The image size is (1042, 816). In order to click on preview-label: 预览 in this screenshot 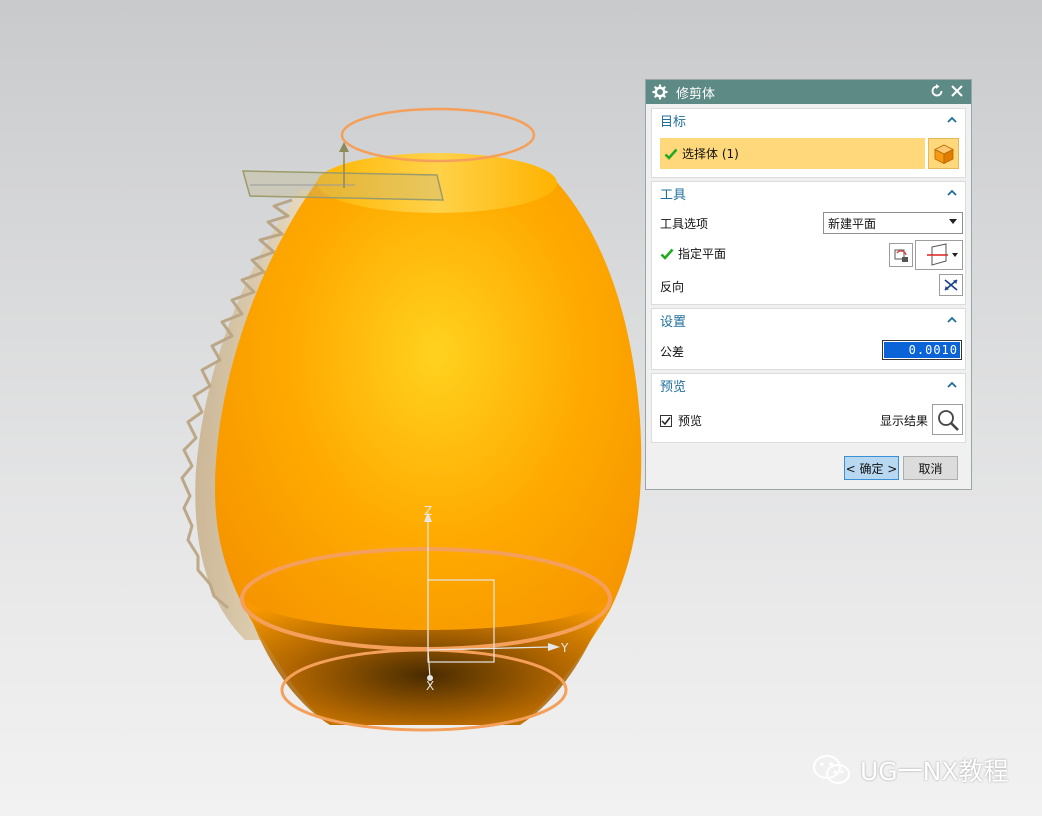, I will do `click(690, 421)`.